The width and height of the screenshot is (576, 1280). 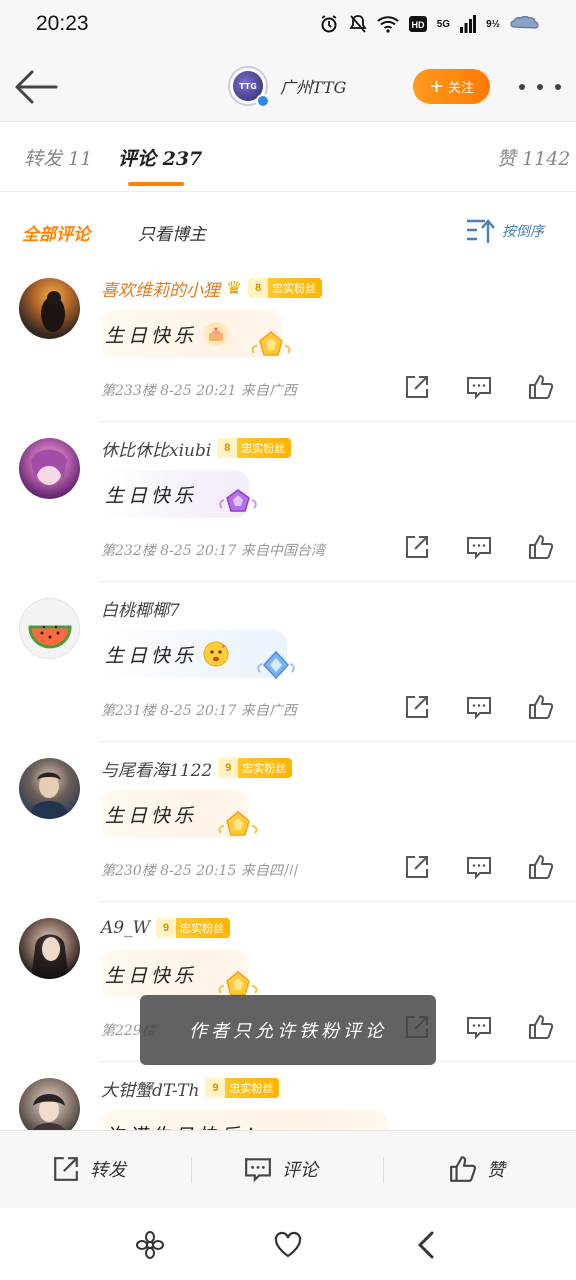 I want to click on sort-icon, so click(x=481, y=231).